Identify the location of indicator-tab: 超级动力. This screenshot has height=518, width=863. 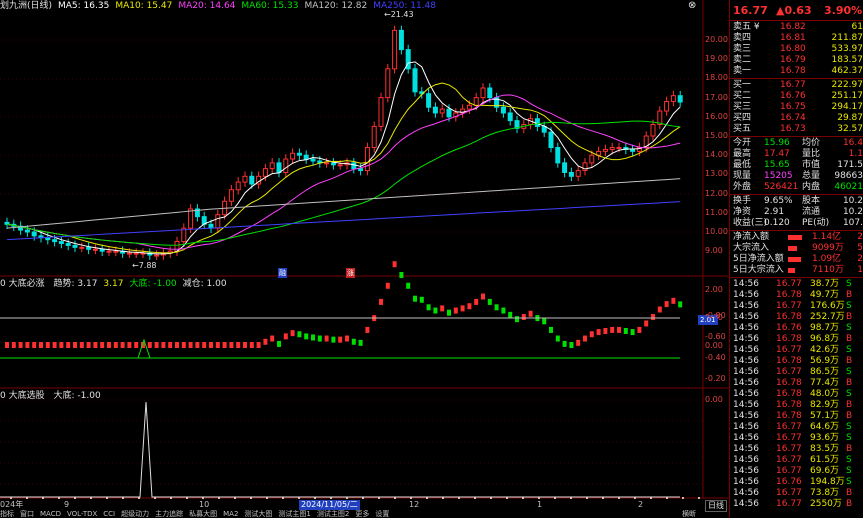
(135, 514).